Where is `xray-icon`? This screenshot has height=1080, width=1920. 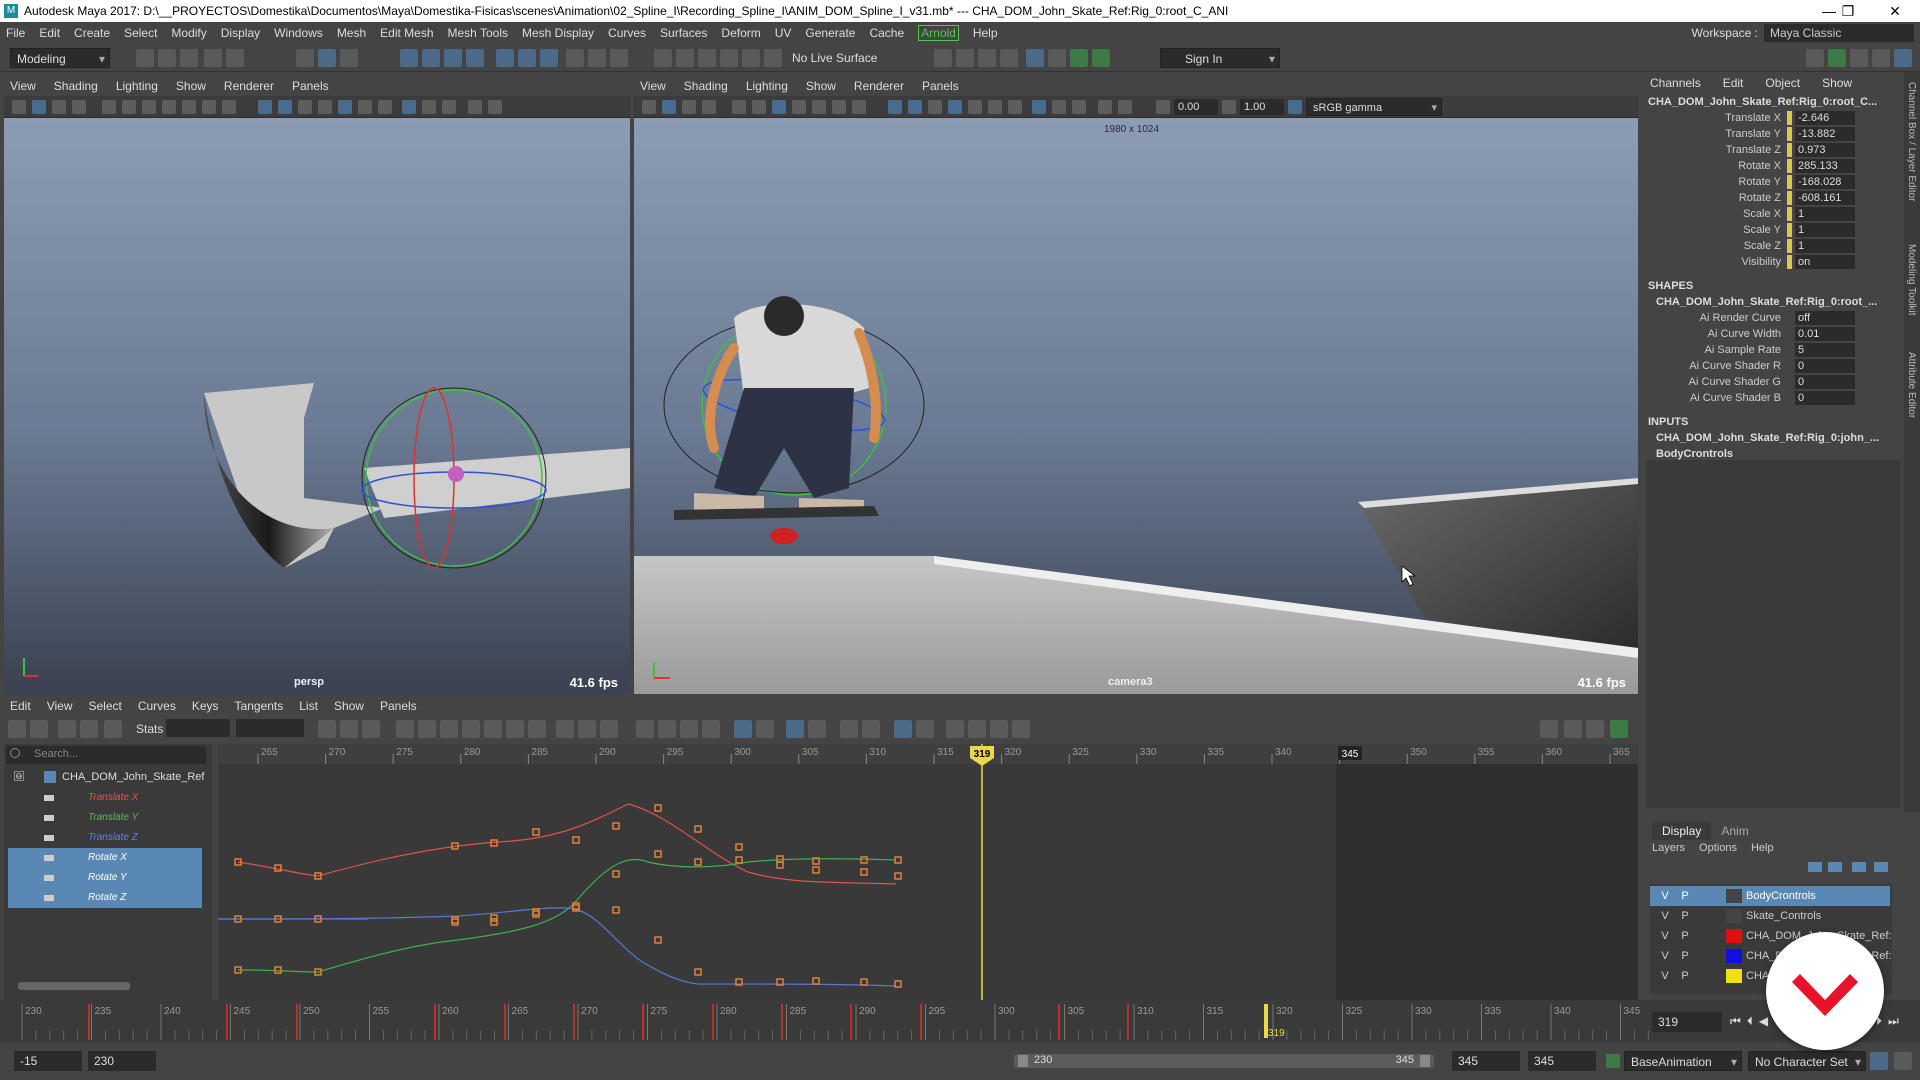 xray-icon is located at coordinates (495, 107).